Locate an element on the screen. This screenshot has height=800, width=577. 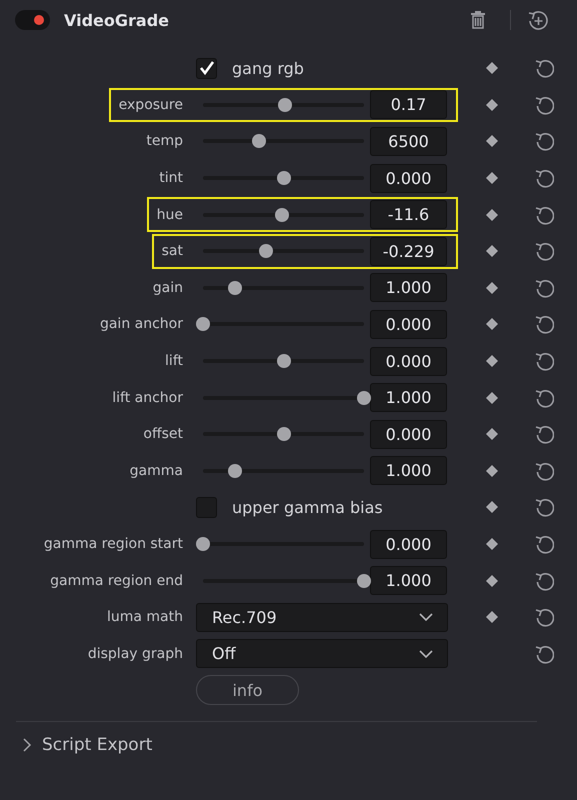
value-field: -11.6 is located at coordinates (408, 215).